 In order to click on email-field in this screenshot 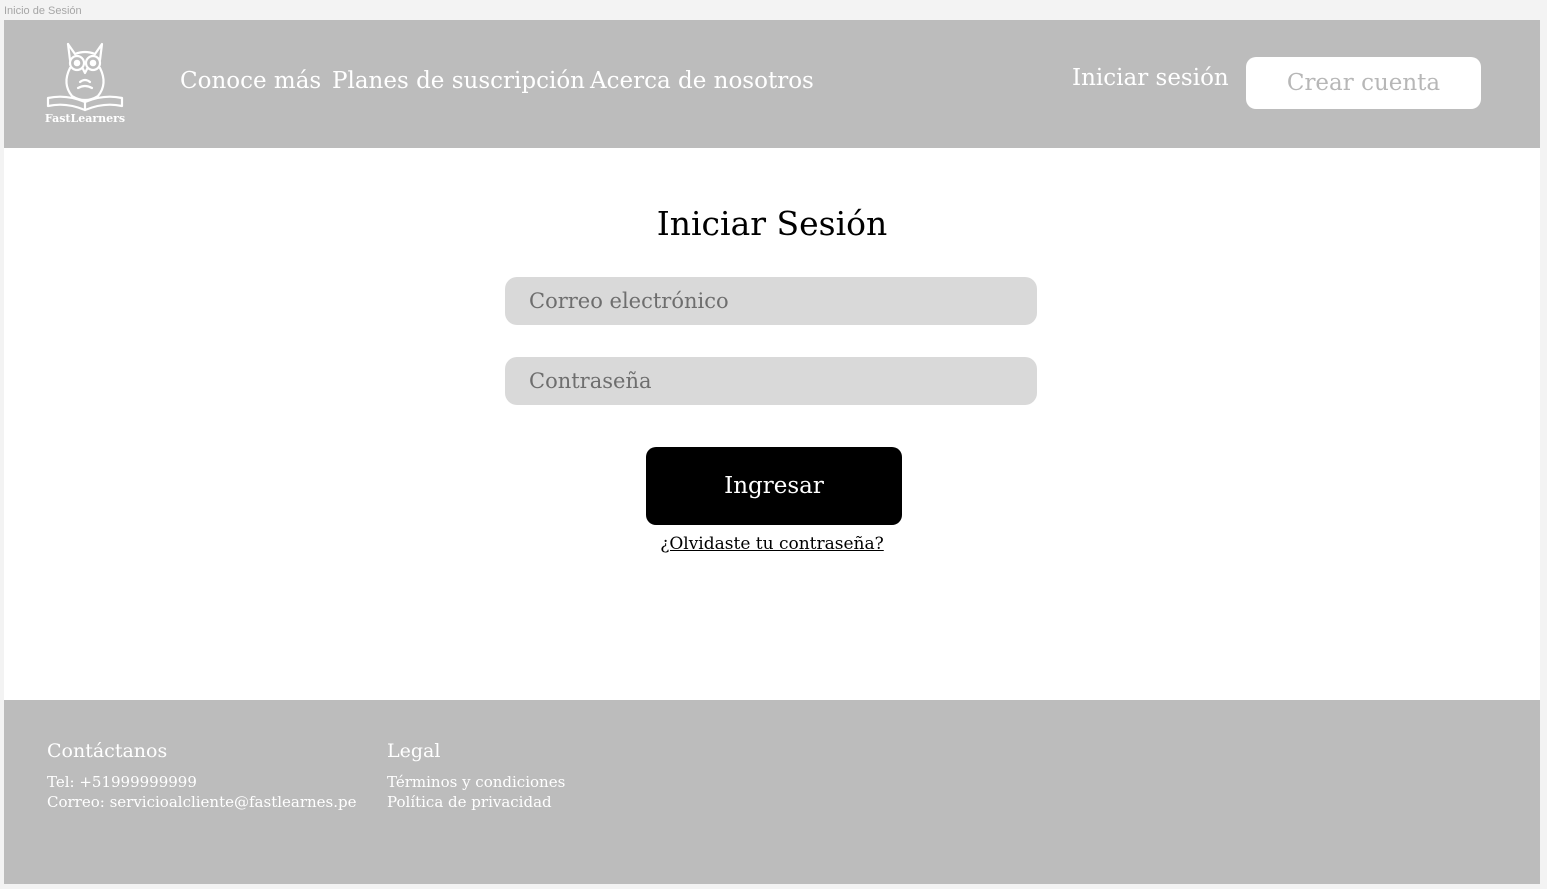, I will do `click(771, 301)`.